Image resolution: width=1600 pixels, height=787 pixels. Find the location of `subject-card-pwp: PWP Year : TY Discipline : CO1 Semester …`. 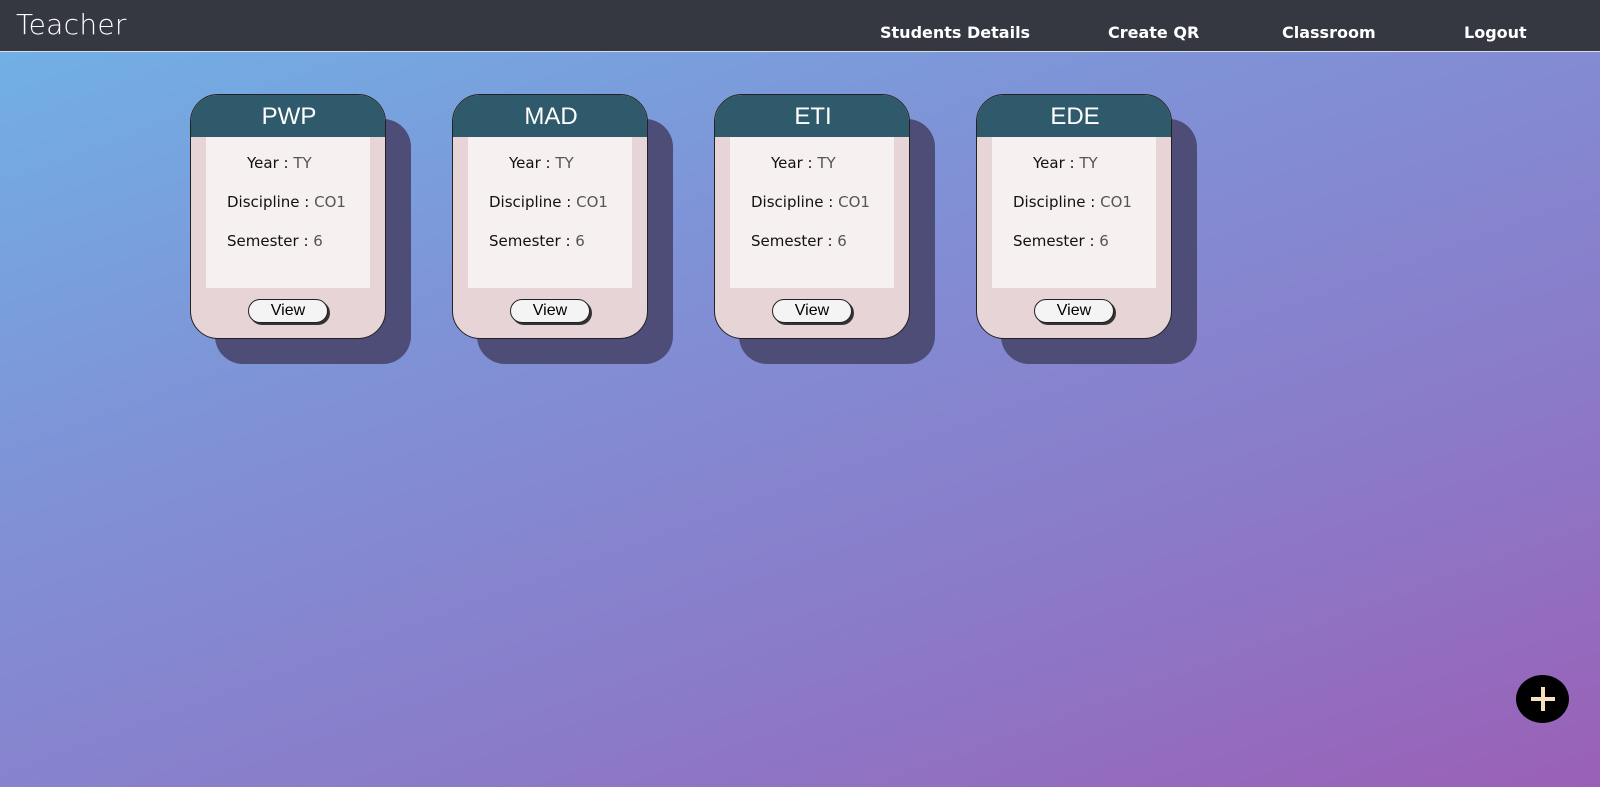

subject-card-pwp: PWP Year : TY Discipline : CO1 Semester … is located at coordinates (300, 229).